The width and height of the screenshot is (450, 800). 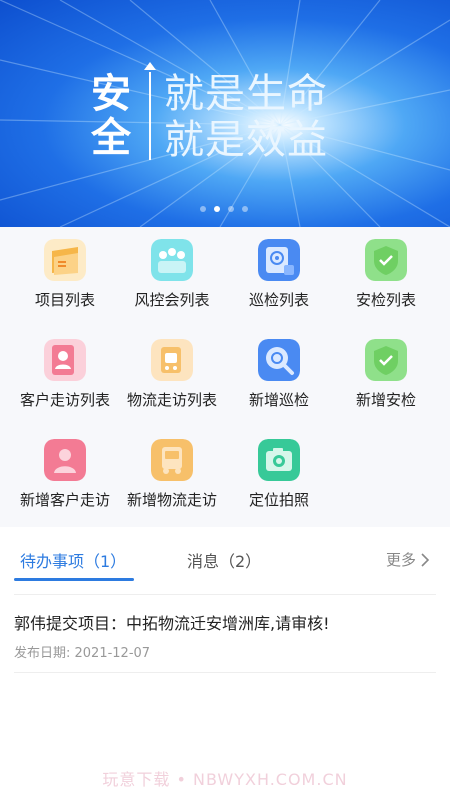 I want to click on grid-item-label: 安检列表, so click(x=385, y=300).